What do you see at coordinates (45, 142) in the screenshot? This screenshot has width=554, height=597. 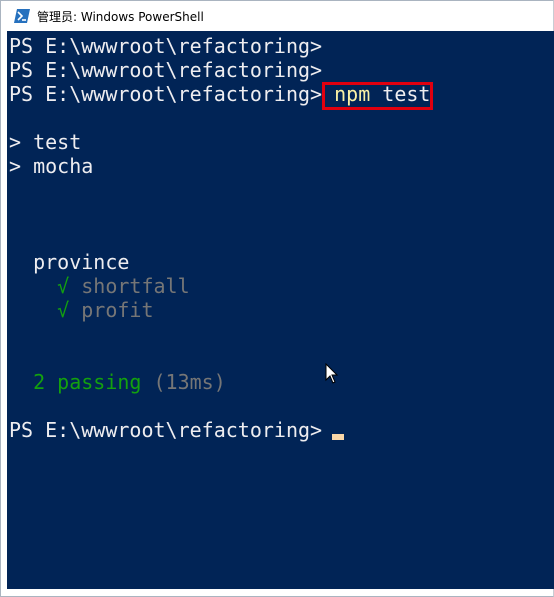 I see `output-test: > test` at bounding box center [45, 142].